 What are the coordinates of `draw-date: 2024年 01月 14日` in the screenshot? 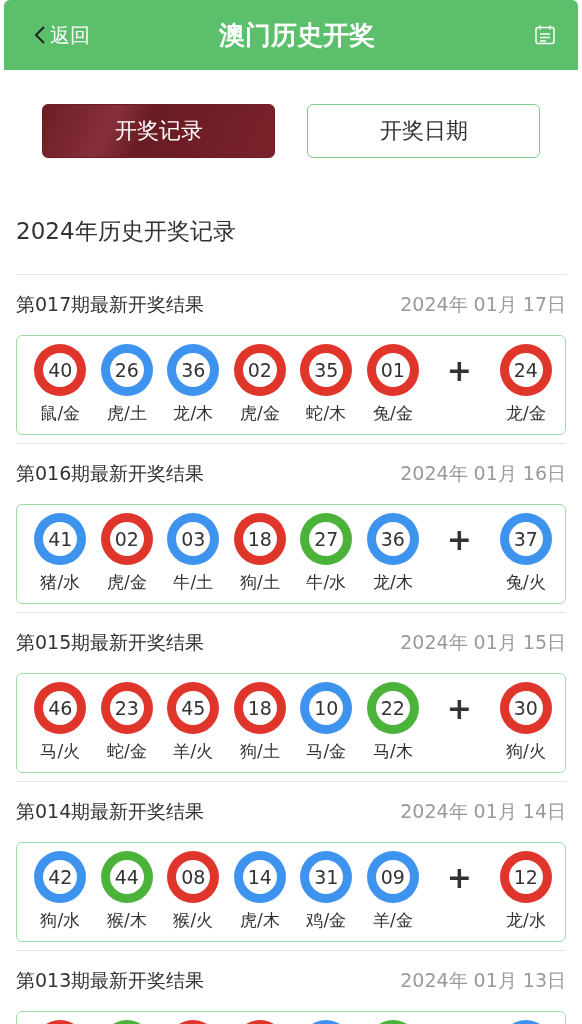 It's located at (483, 811).